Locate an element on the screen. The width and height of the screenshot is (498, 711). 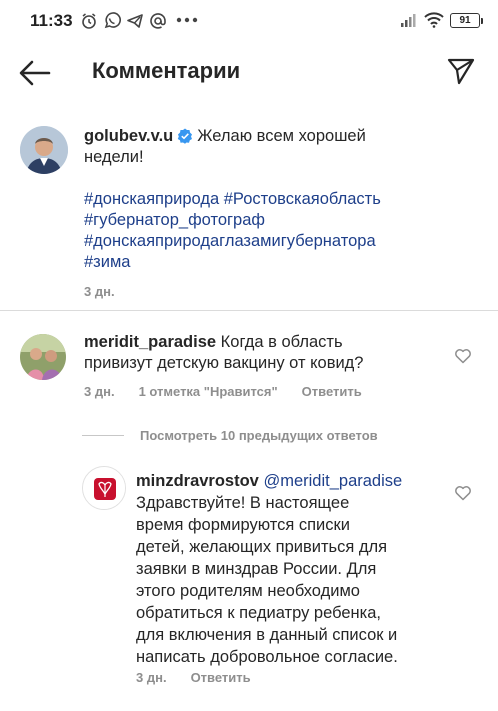
post-timestamp: 3 дн. is located at coordinates (99, 291).